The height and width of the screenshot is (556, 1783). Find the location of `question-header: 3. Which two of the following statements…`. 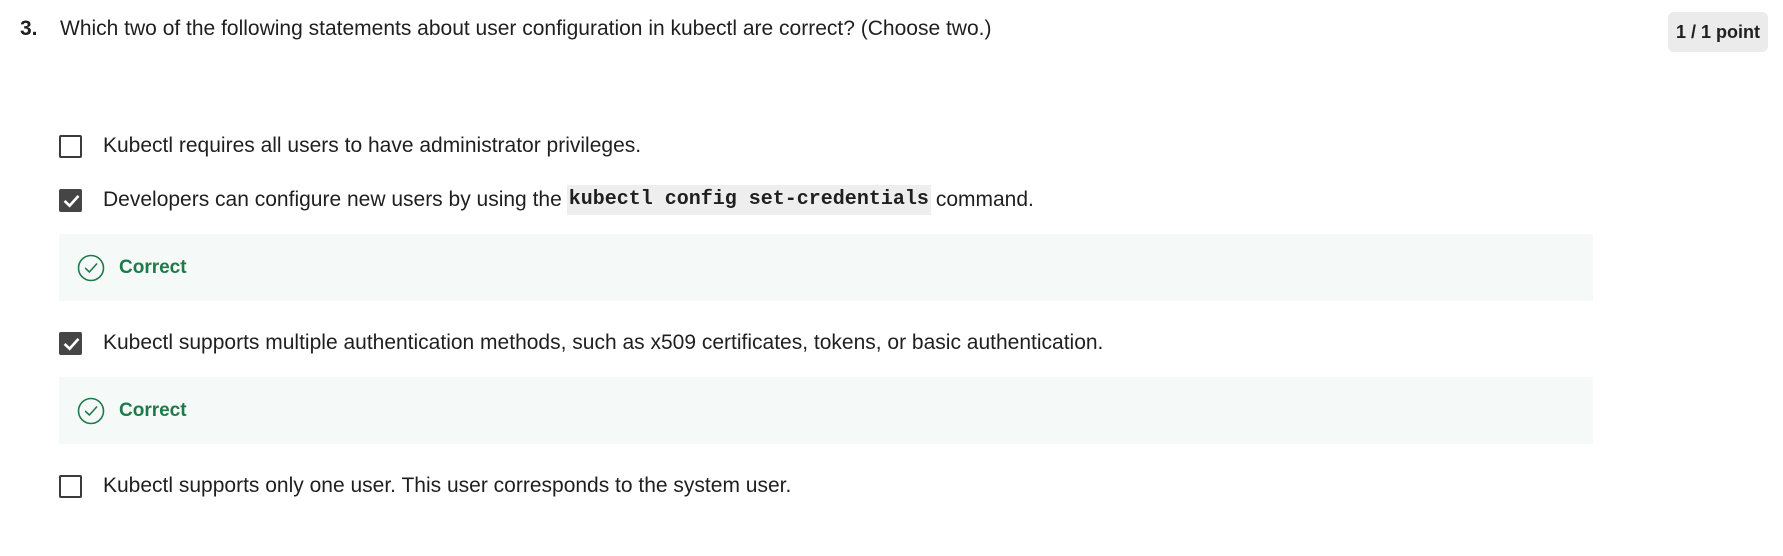

question-header: 3. Which two of the following statements… is located at coordinates (894, 34).